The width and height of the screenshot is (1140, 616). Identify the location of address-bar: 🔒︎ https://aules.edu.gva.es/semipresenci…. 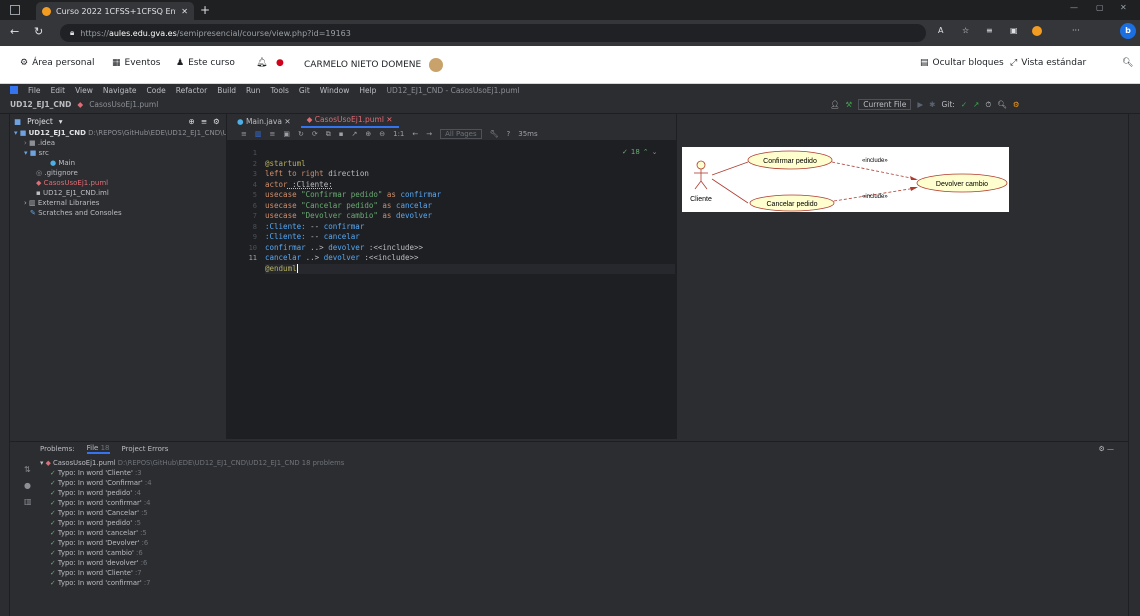
(493, 33).